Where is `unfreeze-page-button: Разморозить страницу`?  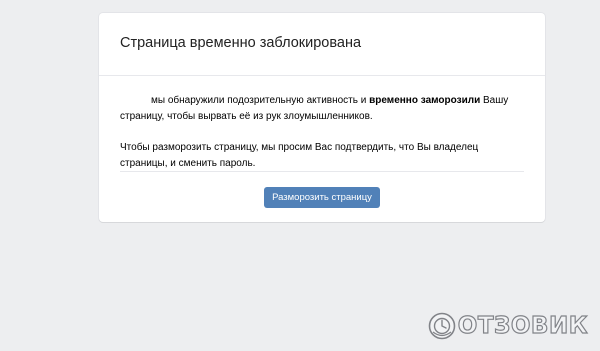
unfreeze-page-button: Разморозить страницу is located at coordinates (322, 197).